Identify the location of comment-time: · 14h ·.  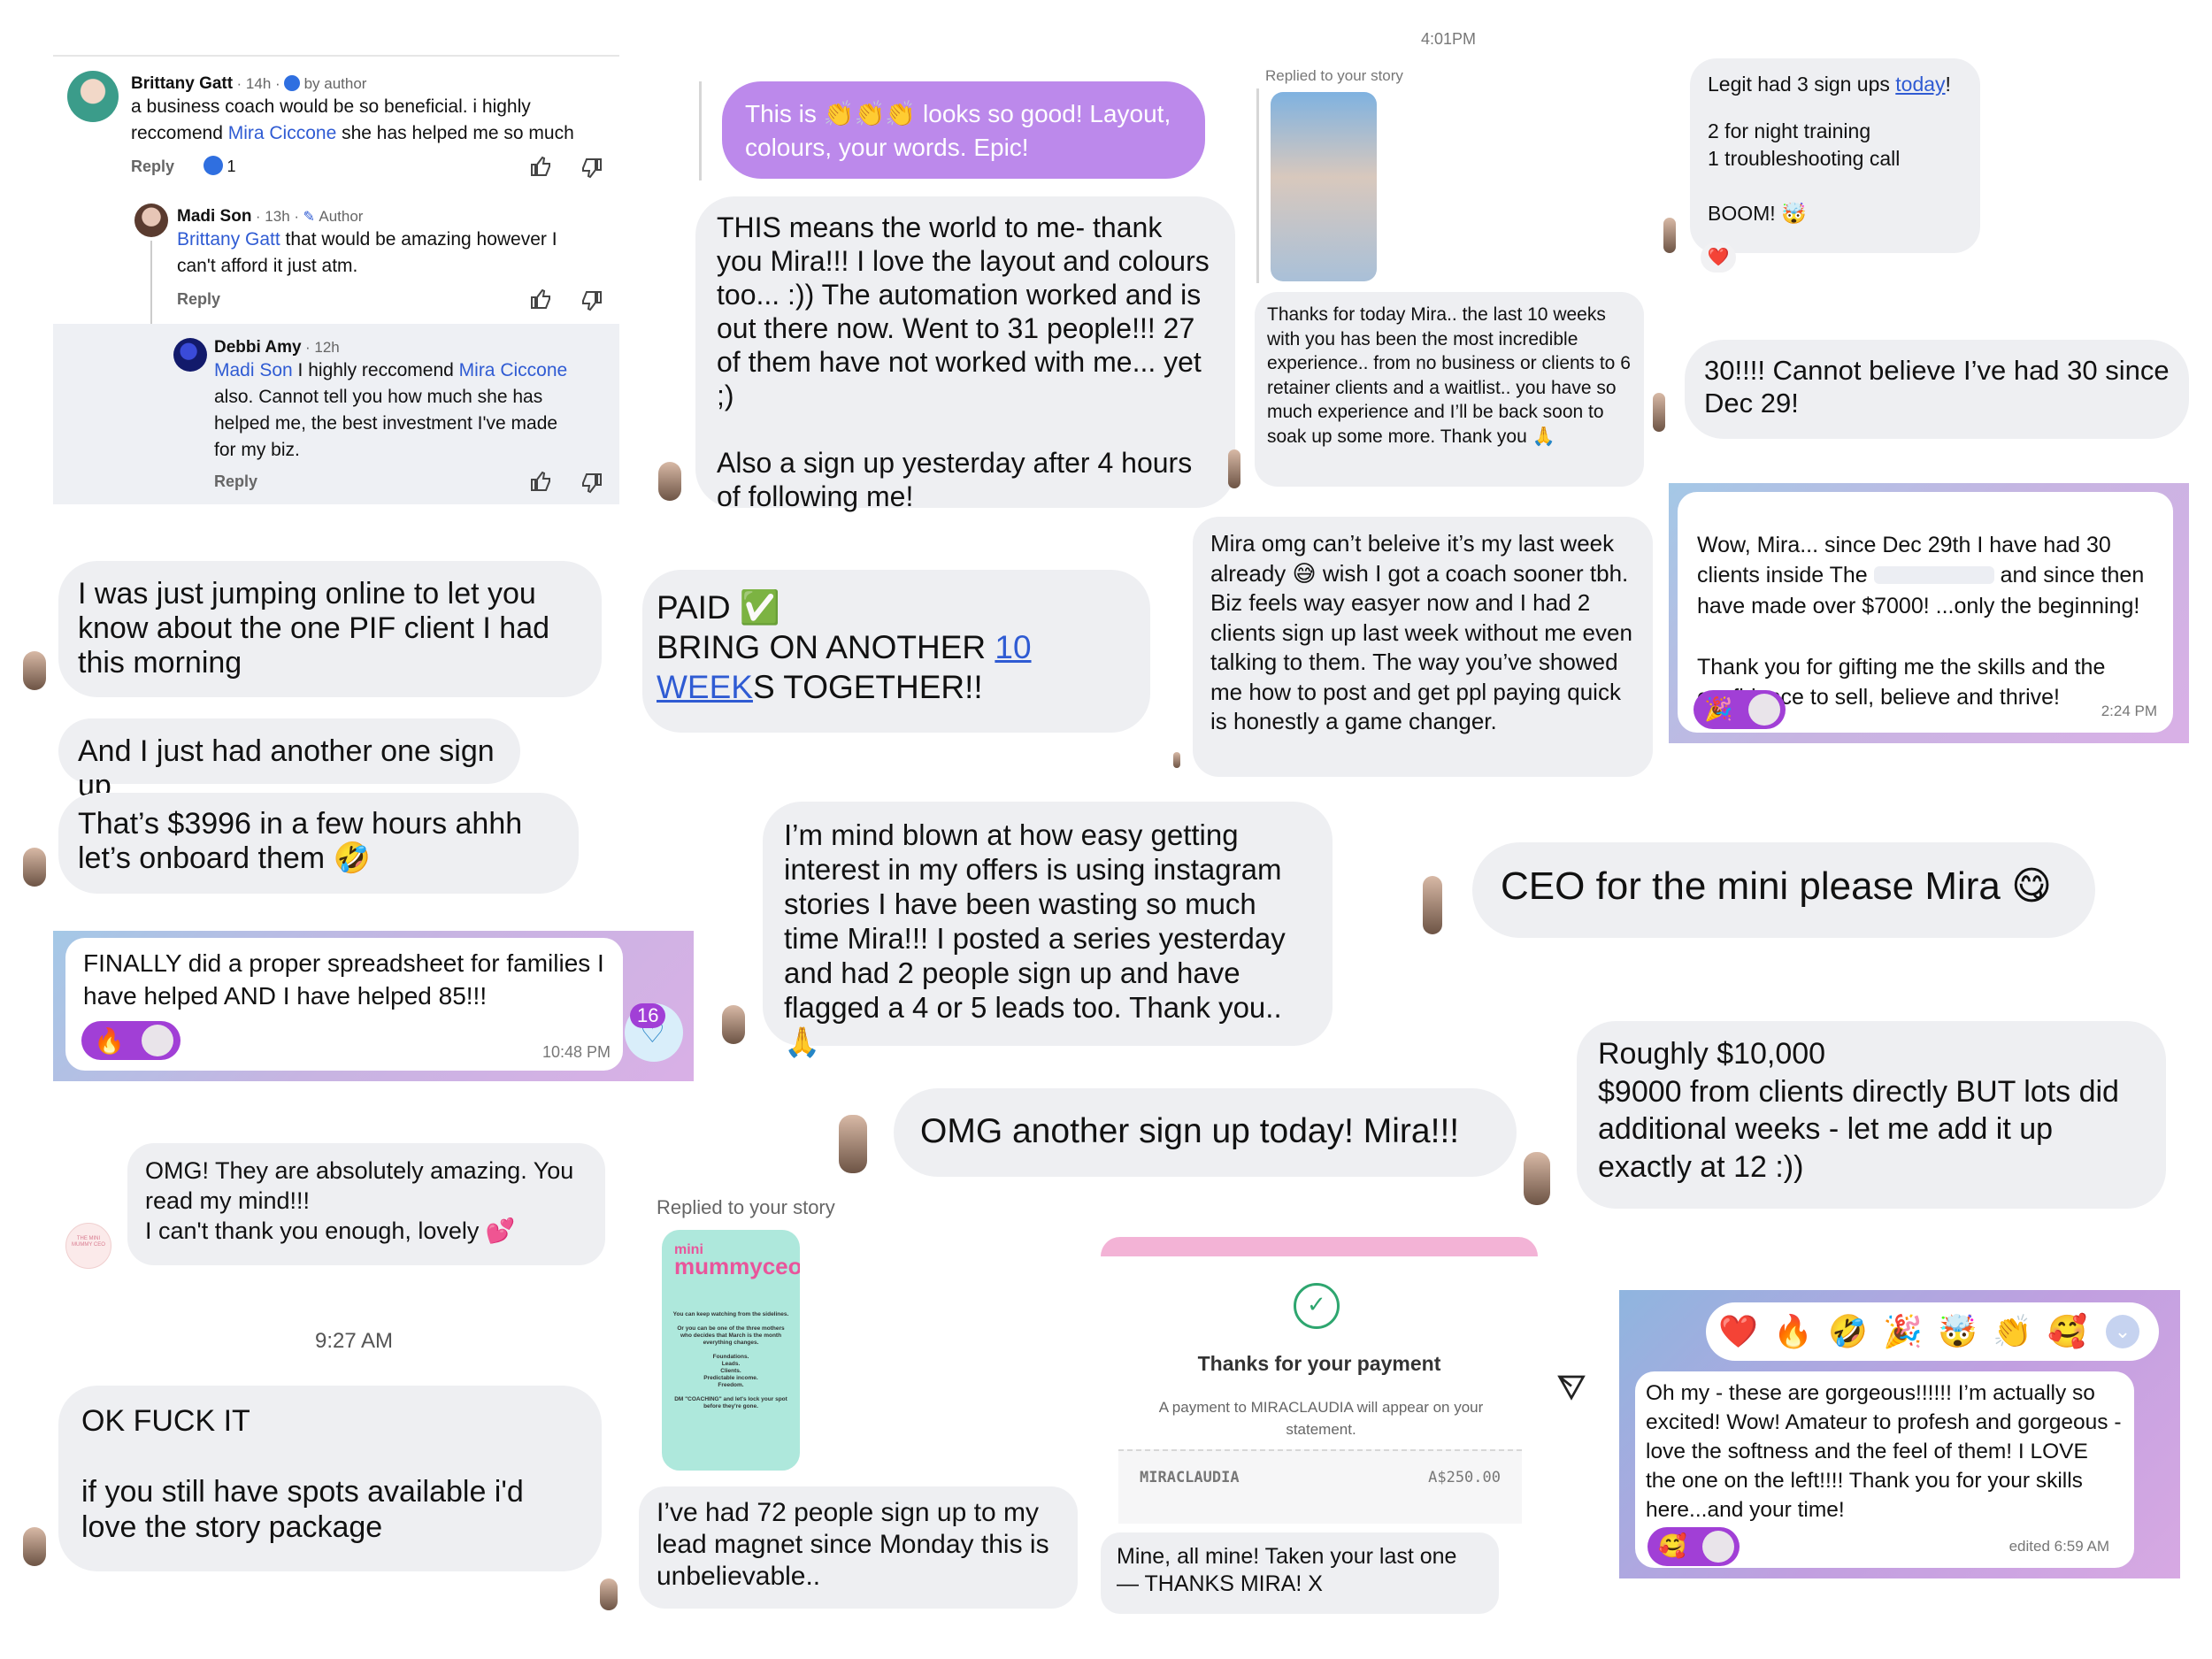
(258, 84).